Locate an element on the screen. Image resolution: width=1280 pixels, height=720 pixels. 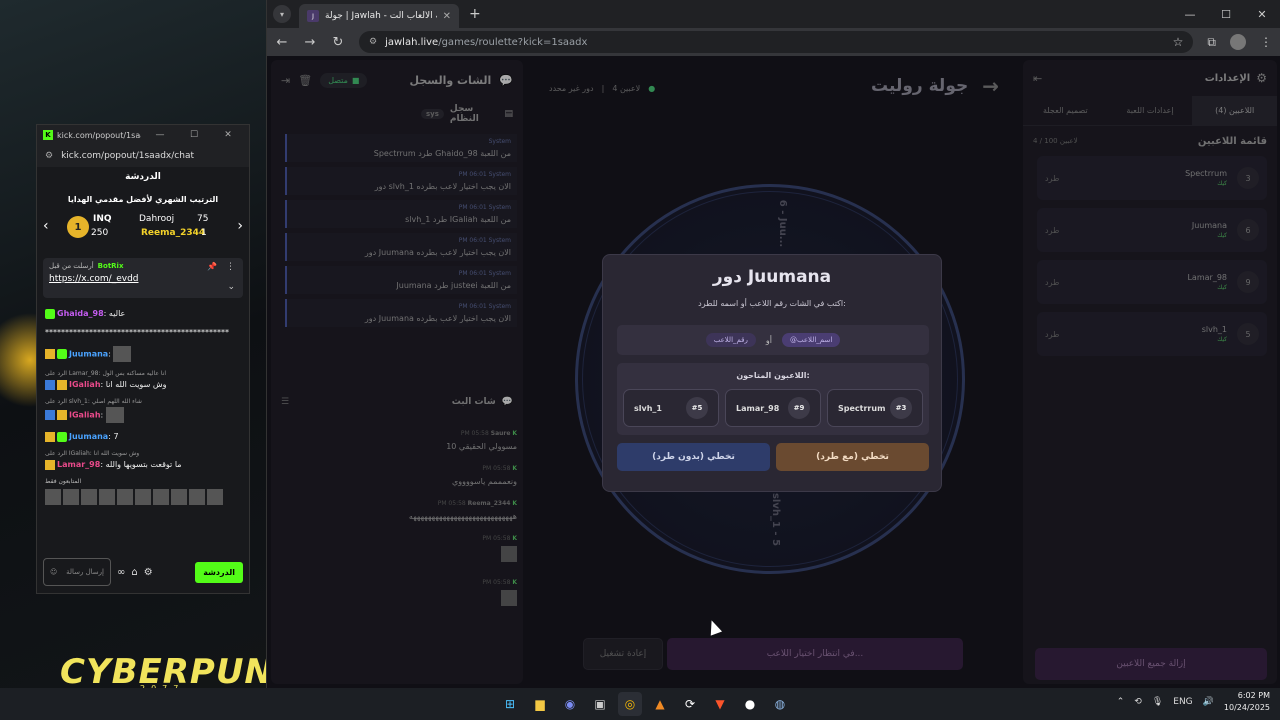
remaining-player-card: Lamar_98 #9 is located at coordinates (773, 408).